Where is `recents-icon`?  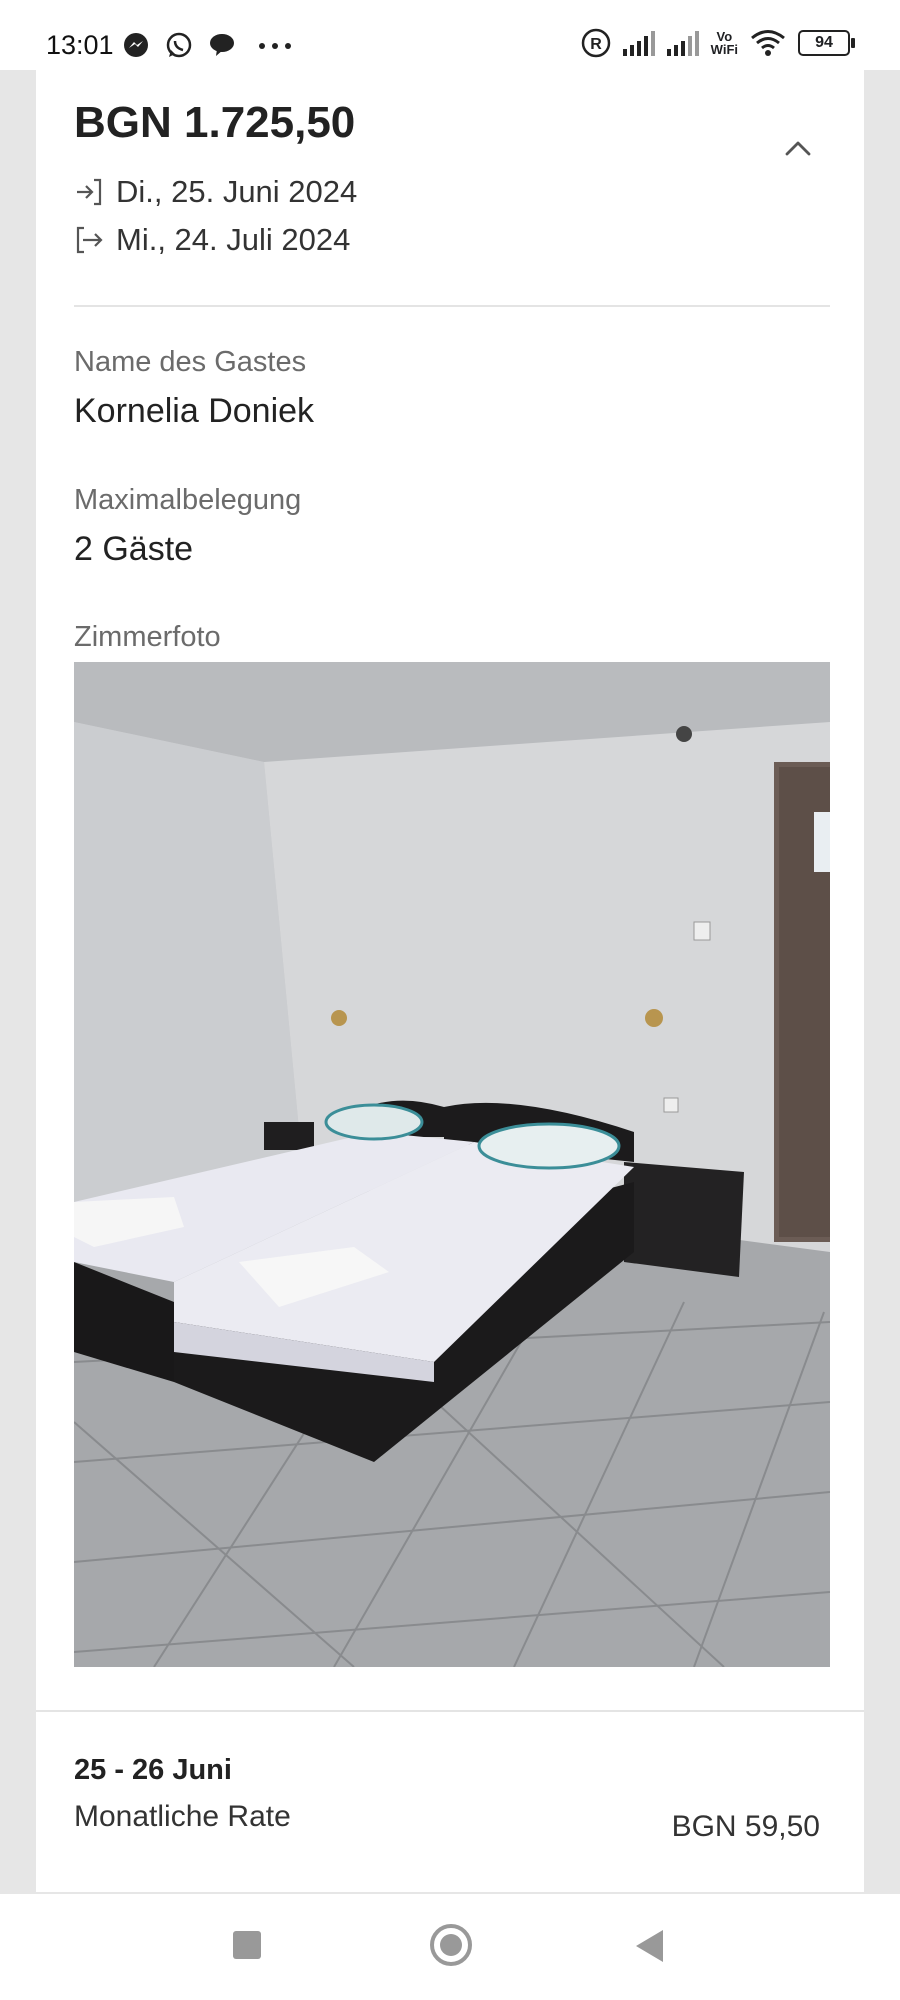
recents-icon is located at coordinates (247, 1945).